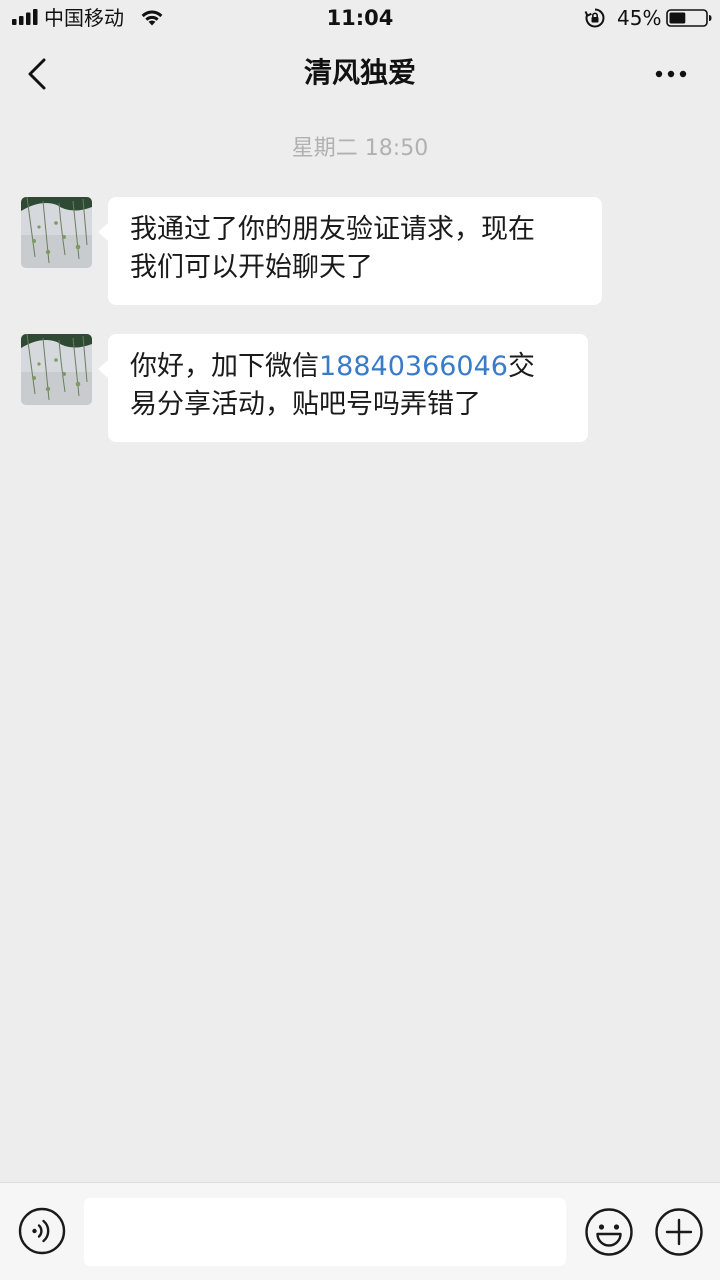 The image size is (720, 1280). I want to click on voice-icon, so click(42, 1231).